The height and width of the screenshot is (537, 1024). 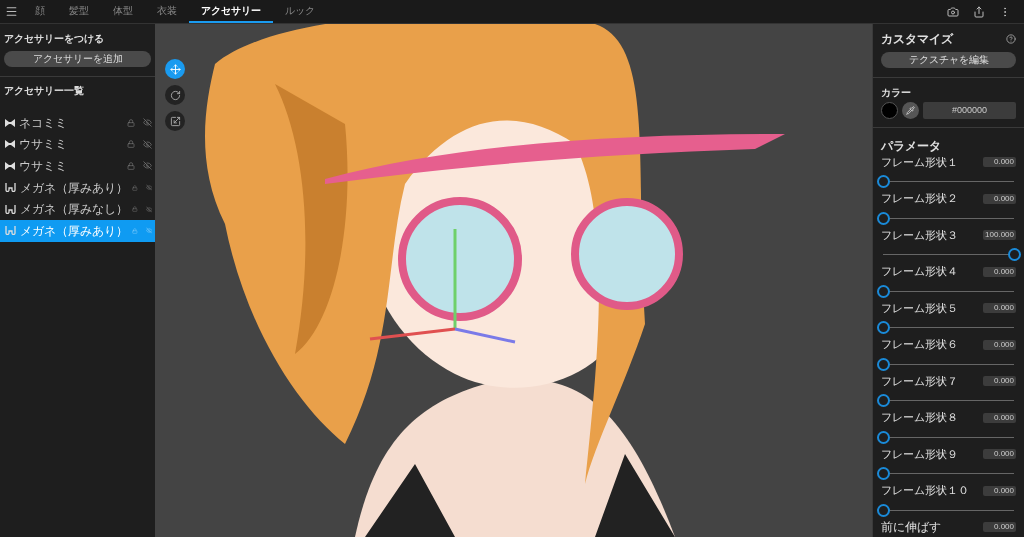 What do you see at coordinates (300, 11) in the screenshot?
I see `tab: ルック` at bounding box center [300, 11].